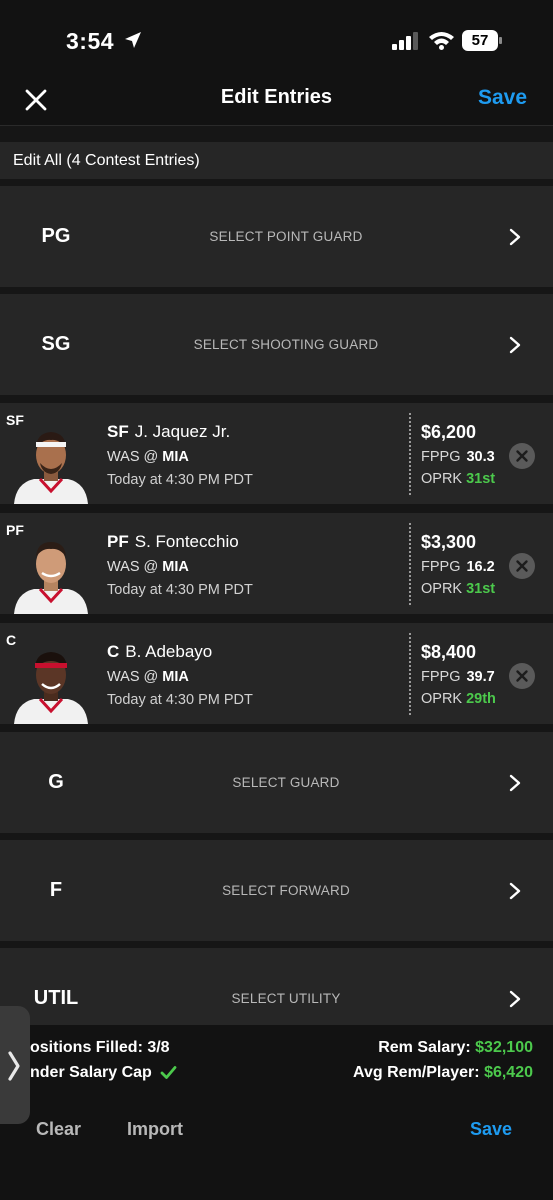 Image resolution: width=553 pixels, height=1200 pixels. Describe the element at coordinates (133, 40) in the screenshot. I see `location-arrow-icon` at that location.